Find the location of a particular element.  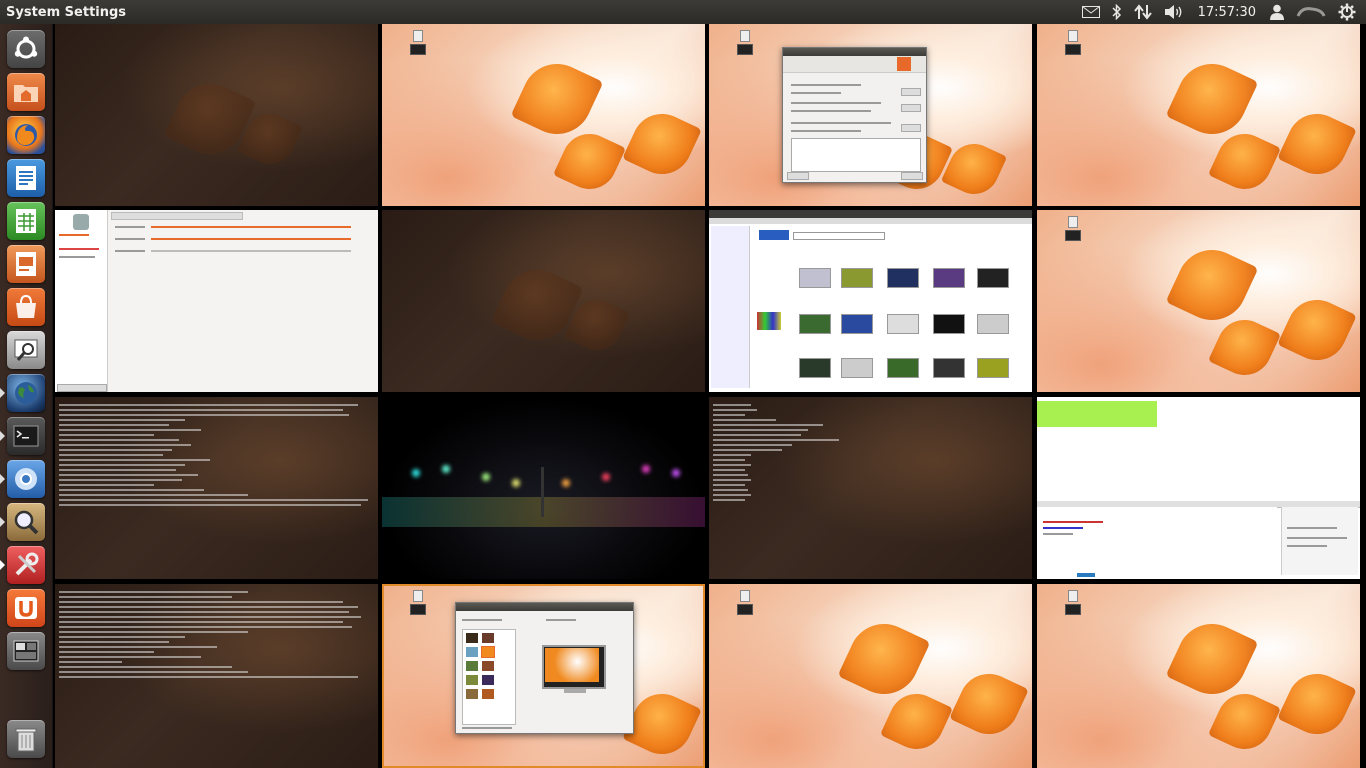

volume-icon is located at coordinates (1174, 12).